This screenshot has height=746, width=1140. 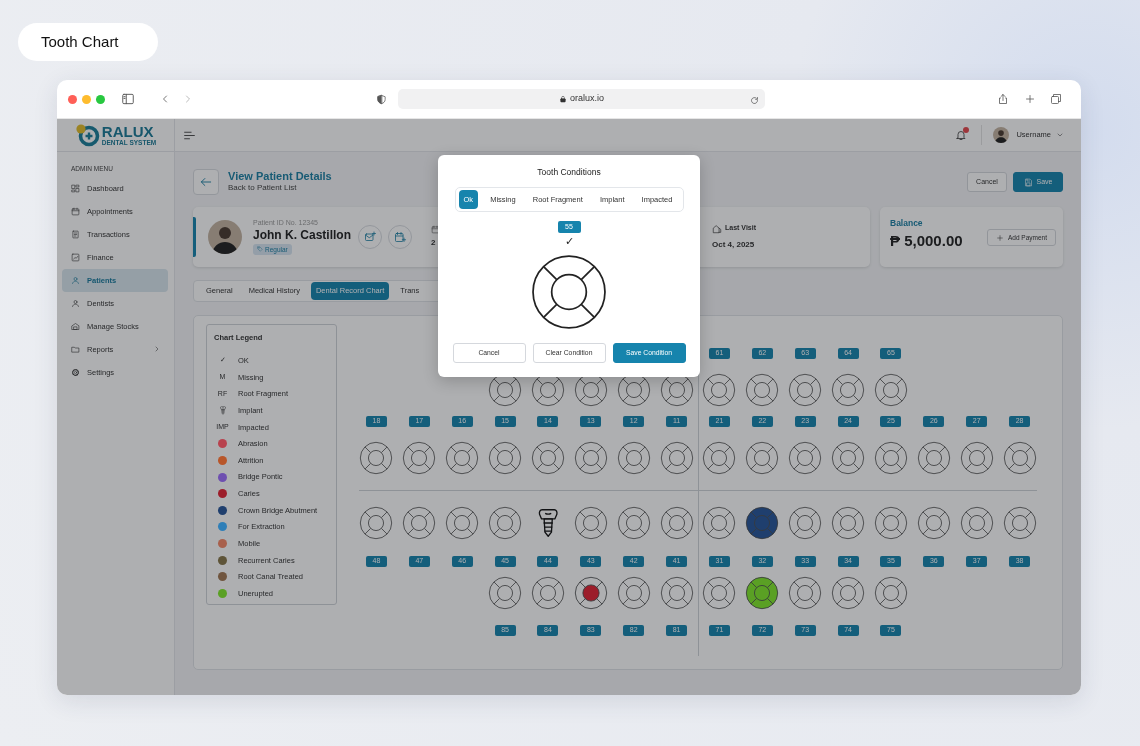 What do you see at coordinates (128, 99) in the screenshot?
I see `sidebar-toggle-icon` at bounding box center [128, 99].